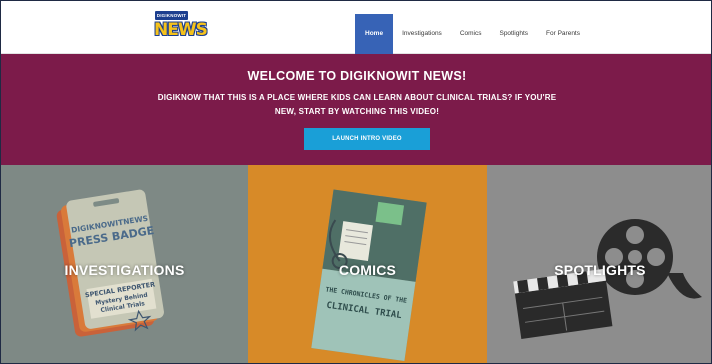 Image resolution: width=712 pixels, height=364 pixels. I want to click on nav-home: Home, so click(374, 34).